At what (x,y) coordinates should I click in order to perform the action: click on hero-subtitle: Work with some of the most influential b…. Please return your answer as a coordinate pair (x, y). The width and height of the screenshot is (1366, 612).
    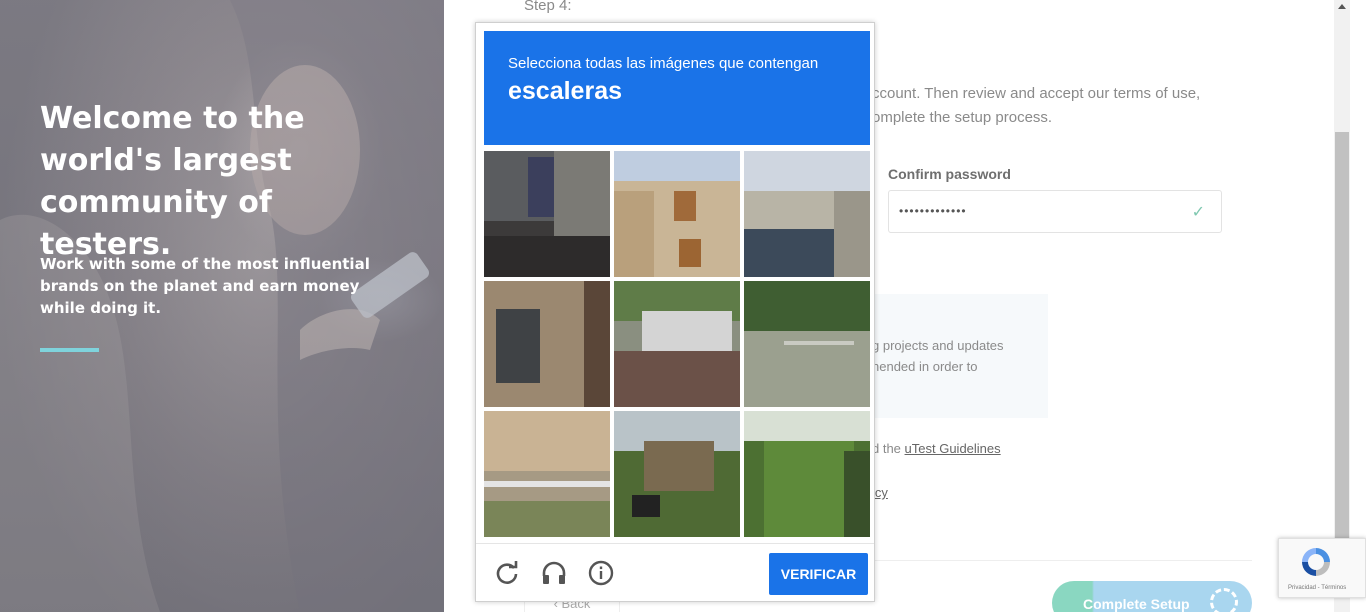
    Looking at the image, I should click on (205, 286).